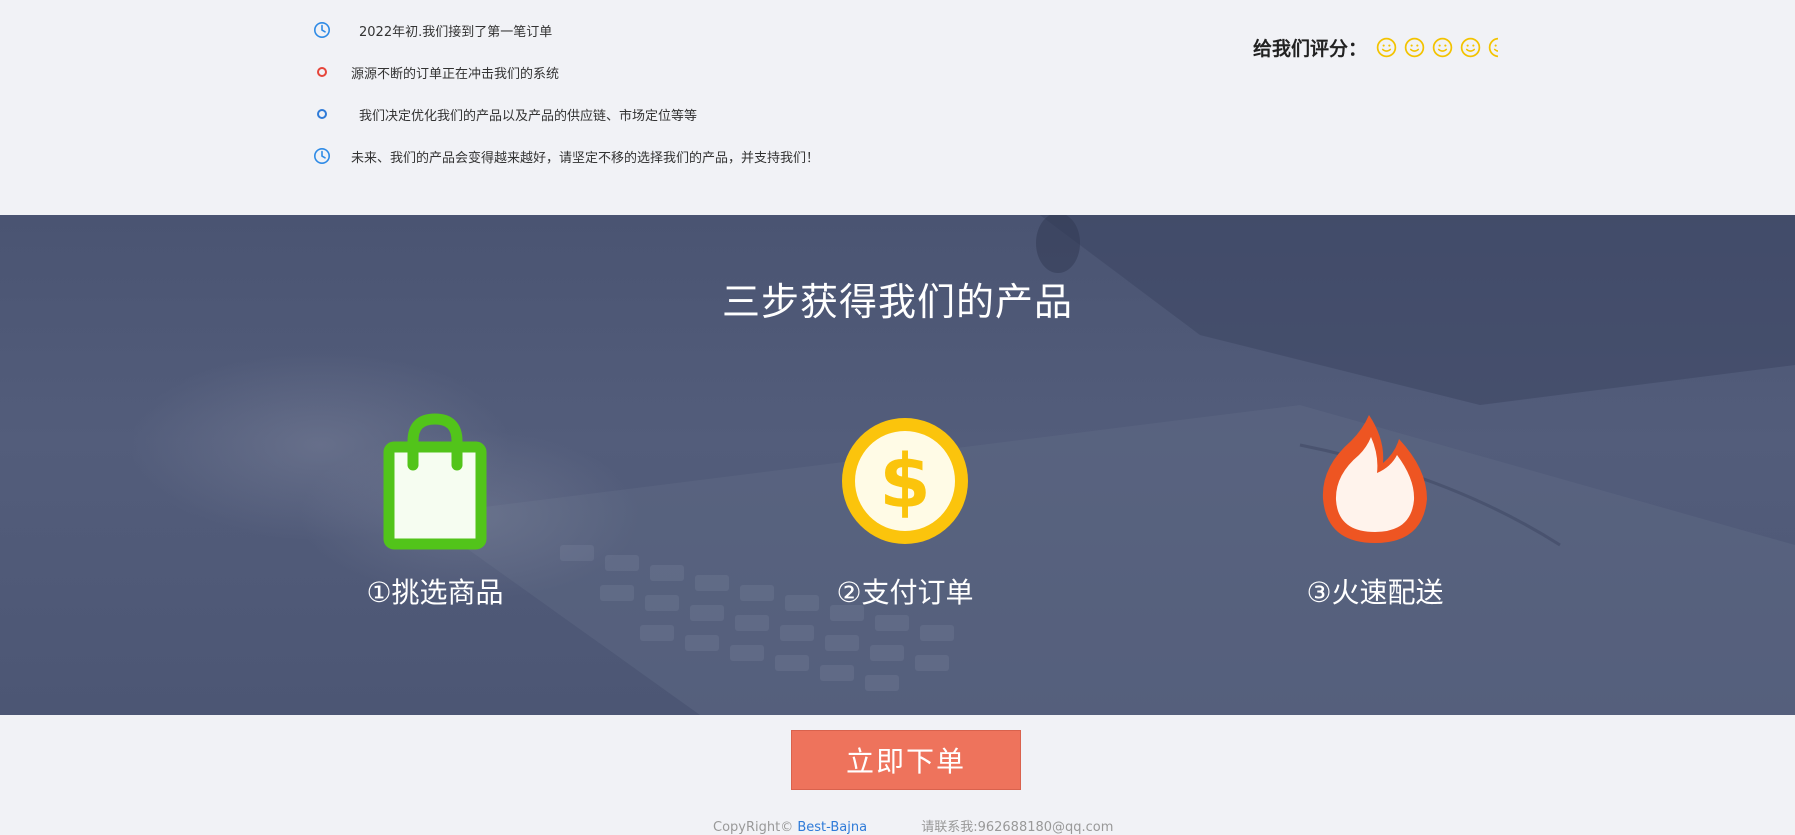 This screenshot has width=1795, height=835. What do you see at coordinates (1375, 592) in the screenshot?
I see `step-3-label: ③火速配送` at bounding box center [1375, 592].